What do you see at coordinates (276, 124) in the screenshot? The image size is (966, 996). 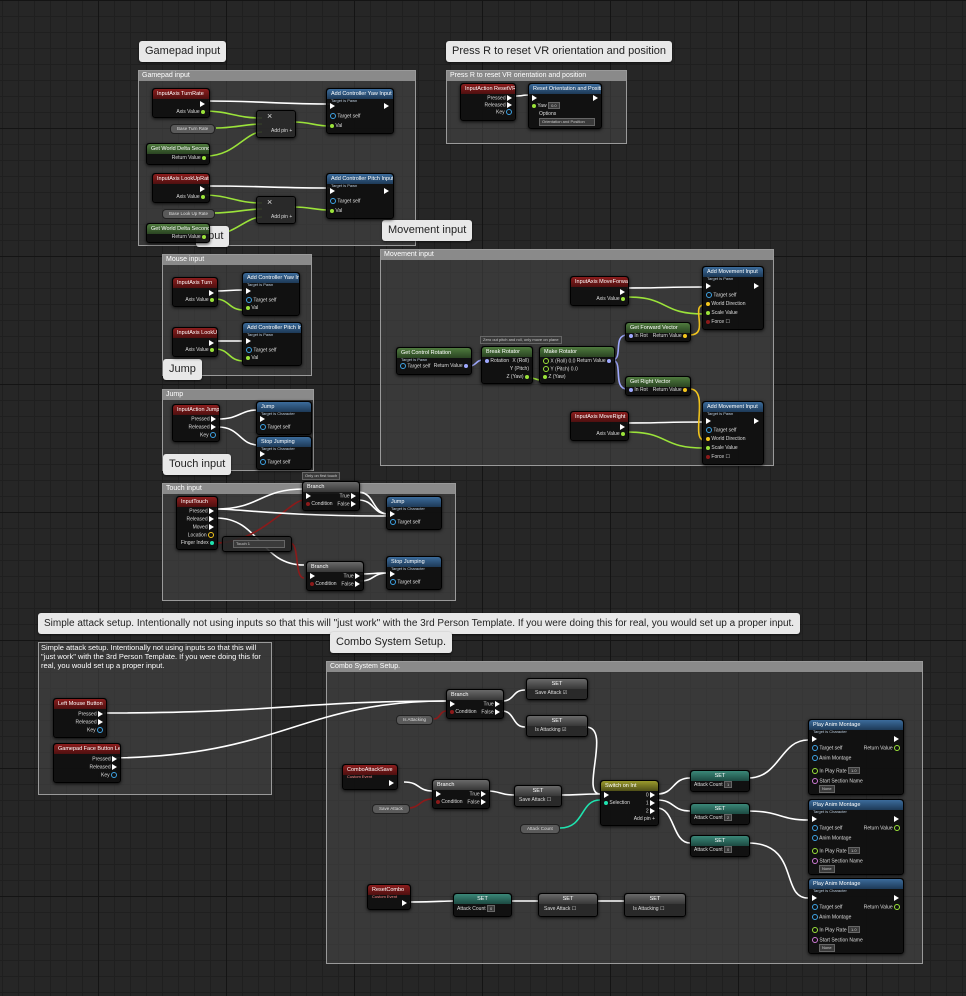 I see `node-multiply-1: × Add pin +` at bounding box center [276, 124].